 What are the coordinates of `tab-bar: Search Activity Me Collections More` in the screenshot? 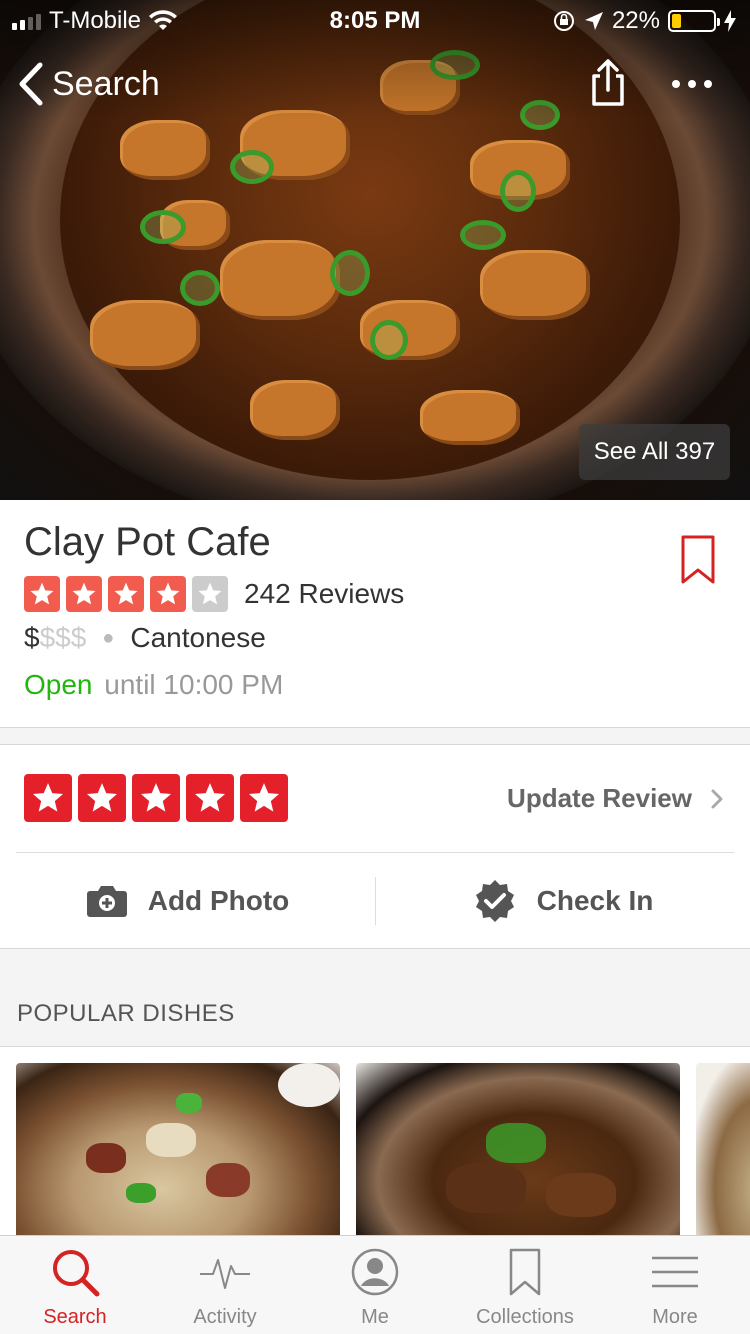 It's located at (375, 1284).